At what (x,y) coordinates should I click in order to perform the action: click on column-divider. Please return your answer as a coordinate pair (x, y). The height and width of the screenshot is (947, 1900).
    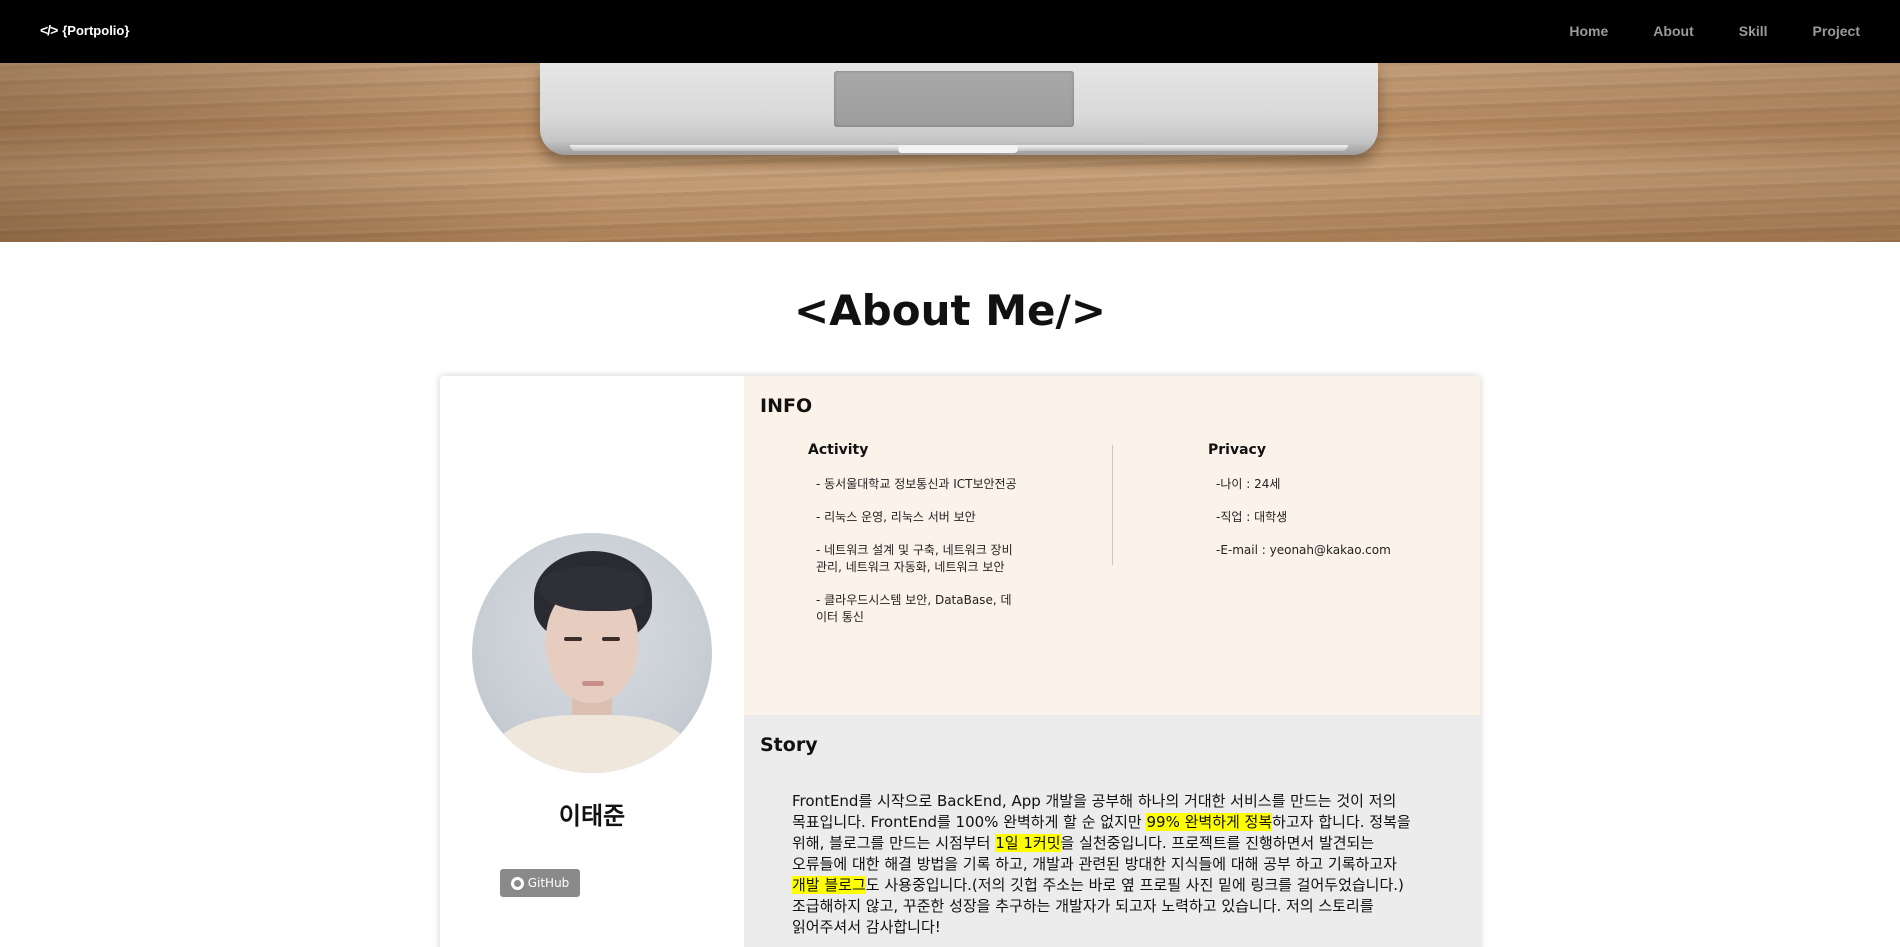
    Looking at the image, I should click on (1112, 505).